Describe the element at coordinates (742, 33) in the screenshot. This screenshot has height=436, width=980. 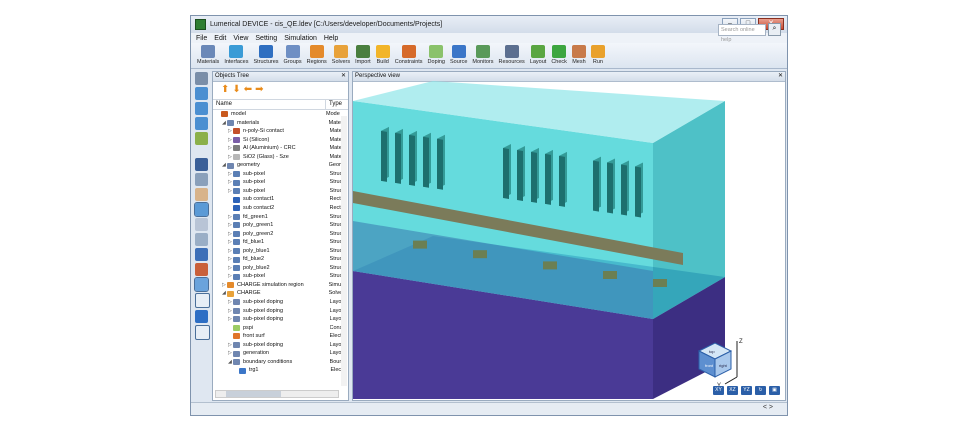
I see `help-search-input: Search online help` at that location.